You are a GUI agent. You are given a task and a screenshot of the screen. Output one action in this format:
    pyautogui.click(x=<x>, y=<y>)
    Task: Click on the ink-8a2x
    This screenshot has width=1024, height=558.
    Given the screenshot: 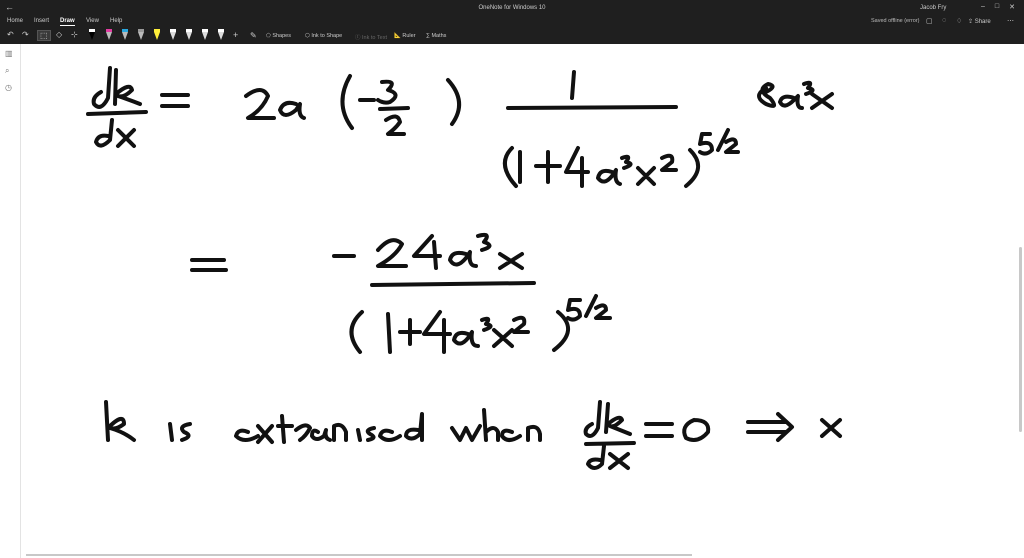 What is the action you would take?
    pyautogui.click(x=795, y=95)
    